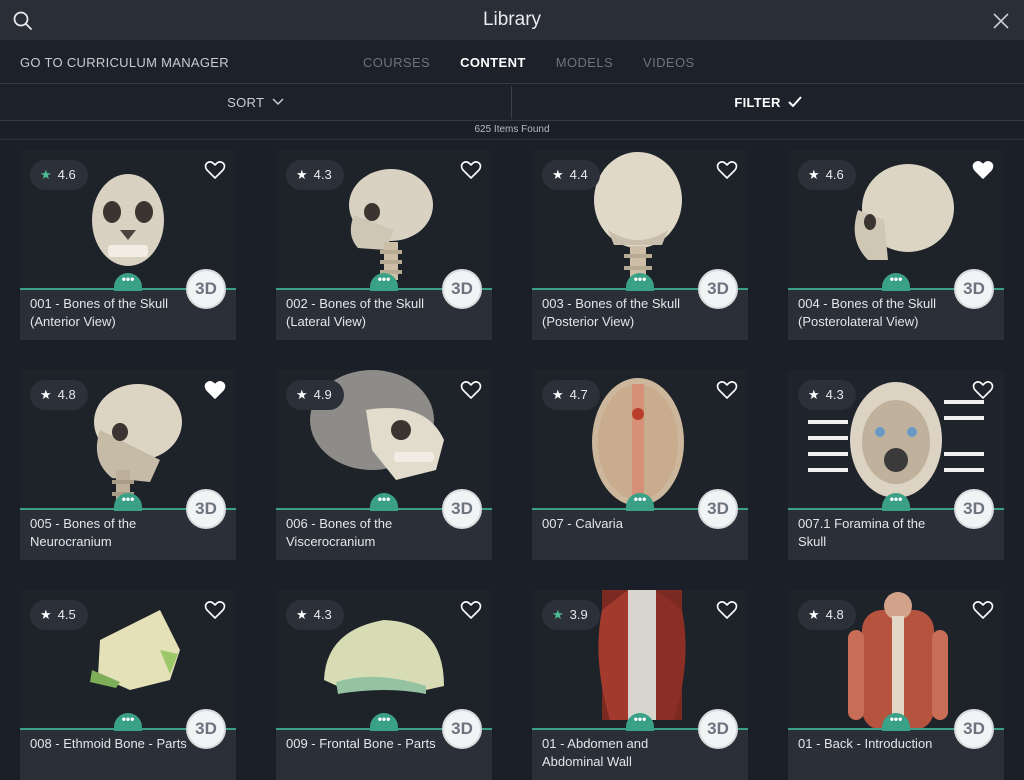 This screenshot has height=780, width=1024. Describe the element at coordinates (384, 685) in the screenshot. I see `content-card: ★ 4.3 ••• 3D 009 - Frontal Bone - Parts` at that location.